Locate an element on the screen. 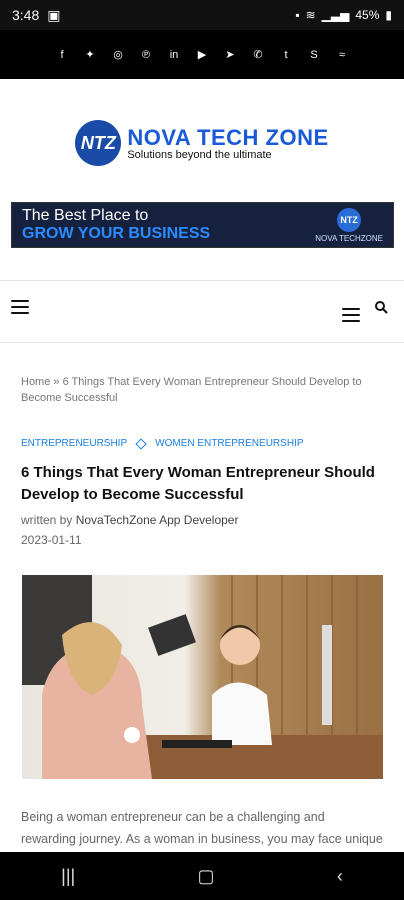 This screenshot has width=404, height=900. category-list: ENTREPRENEURSHIP WOMEN ENTREPRENEURSHIP is located at coordinates (202, 443).